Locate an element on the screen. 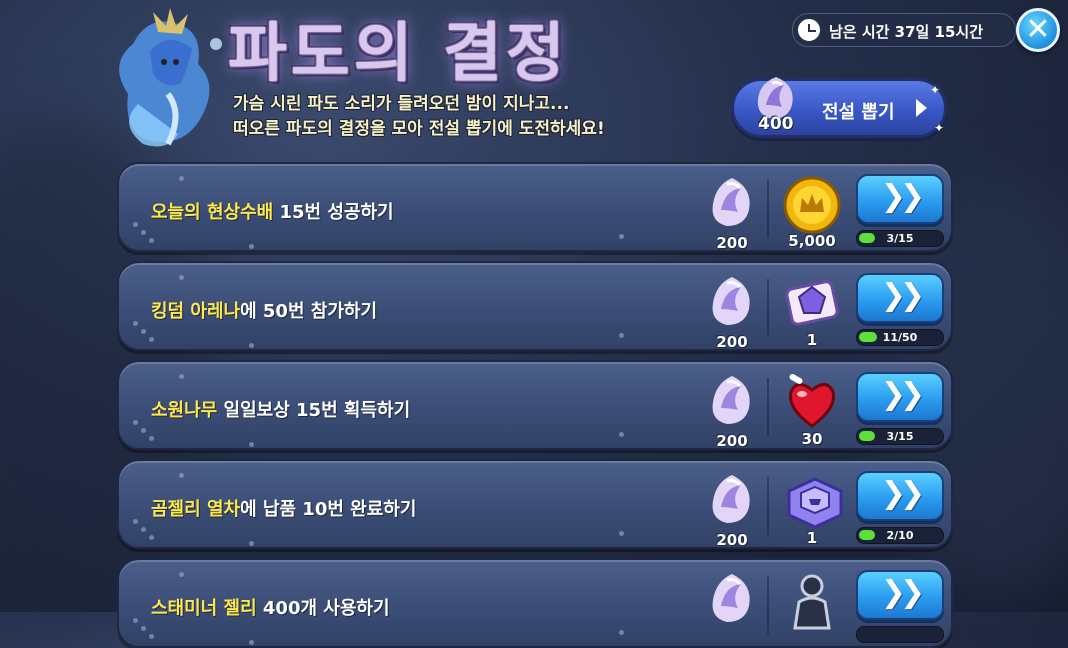  mission-description: 킹덤 아레나에 50번 참가하기 is located at coordinates (264, 310).